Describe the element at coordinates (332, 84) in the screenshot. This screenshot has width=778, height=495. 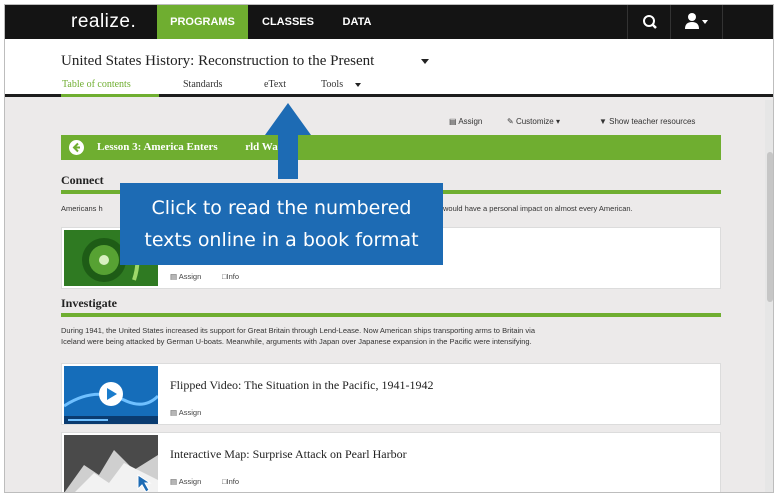
I see `tab-tools: Tools` at that location.